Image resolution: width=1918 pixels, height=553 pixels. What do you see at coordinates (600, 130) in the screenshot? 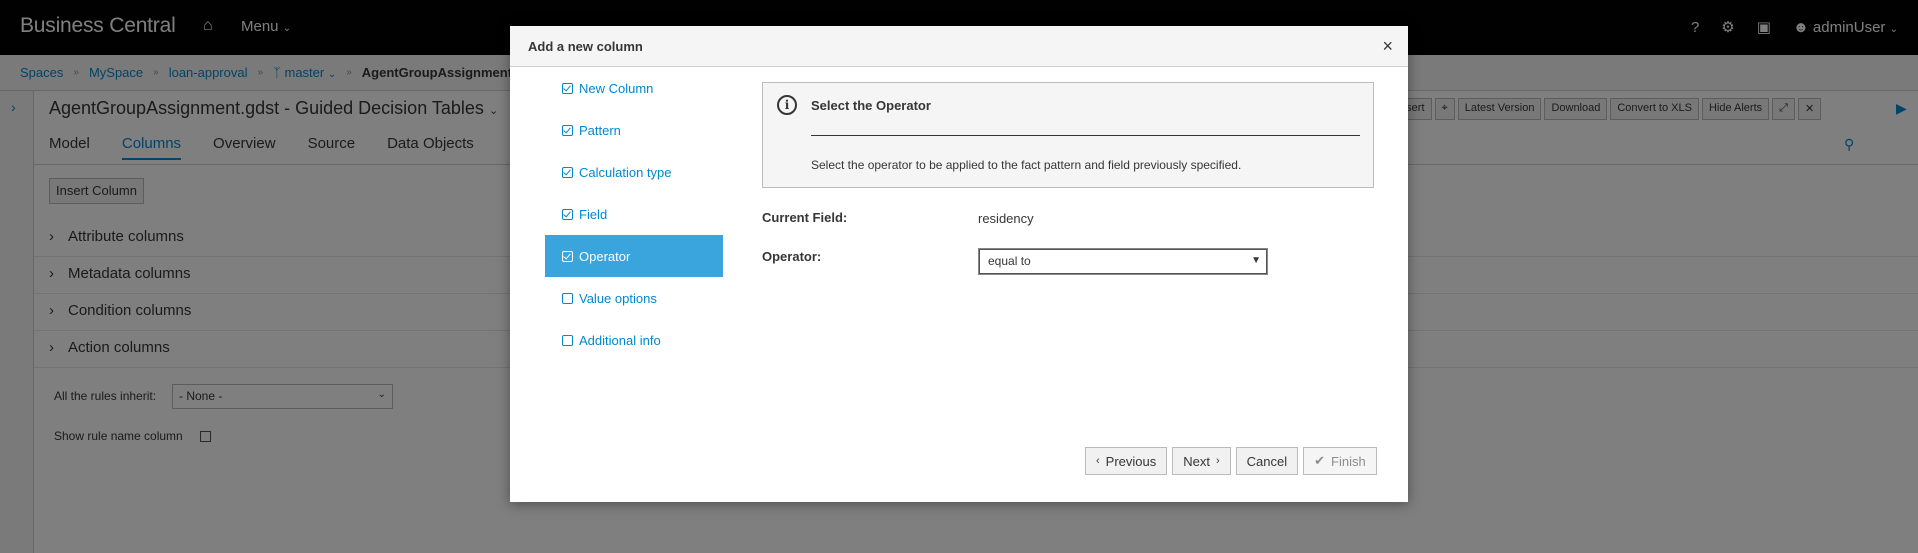
I see `step-label: Pattern` at bounding box center [600, 130].